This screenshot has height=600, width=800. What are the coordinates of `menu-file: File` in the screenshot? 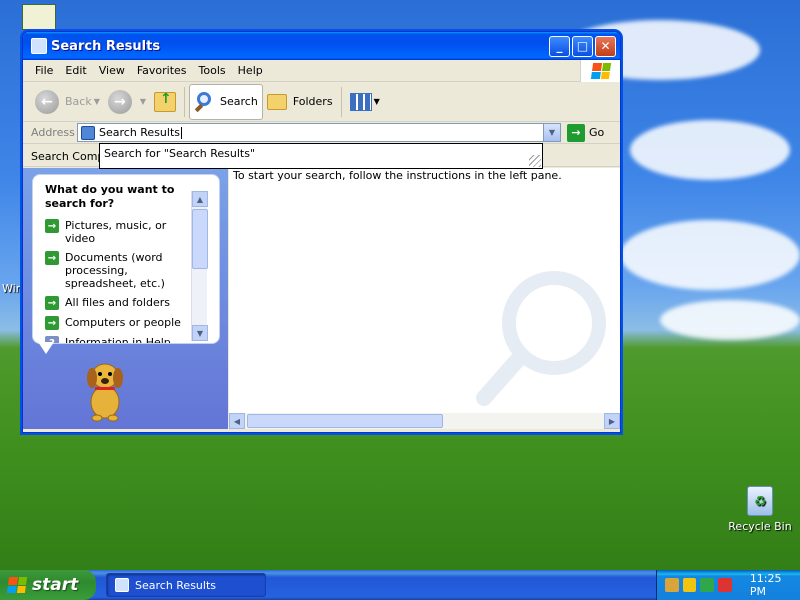 It's located at (44, 70).